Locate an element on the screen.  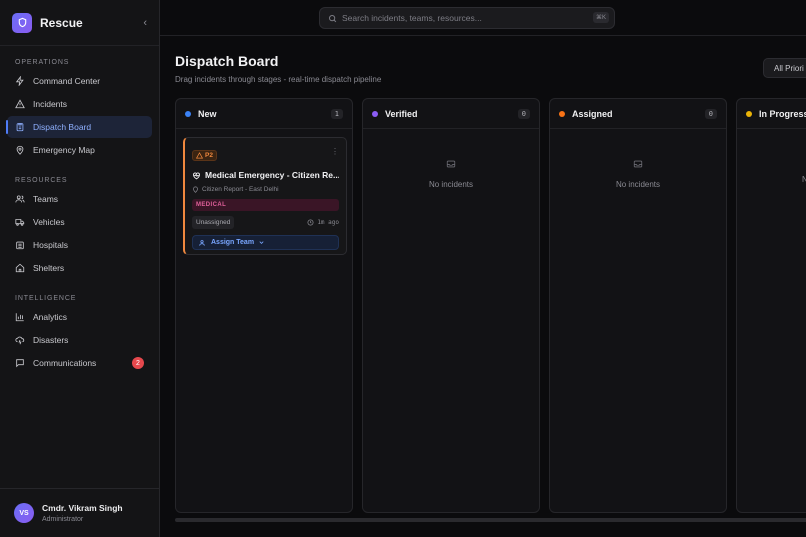
clipboard-icon is located at coordinates (20, 127).